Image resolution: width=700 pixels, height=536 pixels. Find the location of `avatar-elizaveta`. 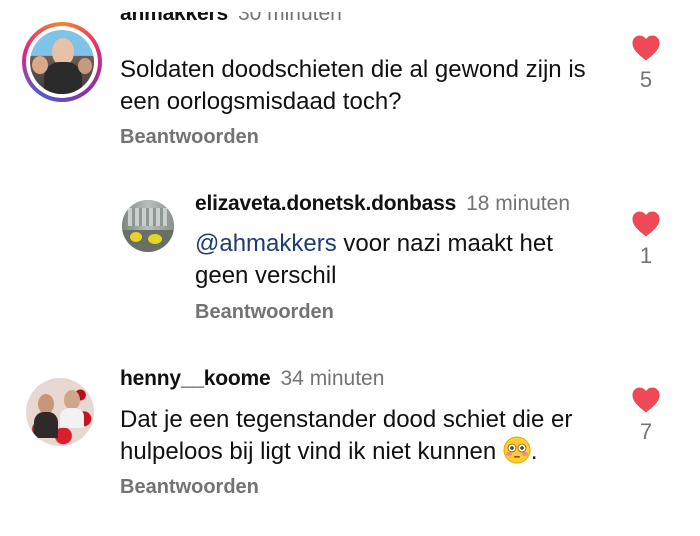

avatar-elizaveta is located at coordinates (148, 226).